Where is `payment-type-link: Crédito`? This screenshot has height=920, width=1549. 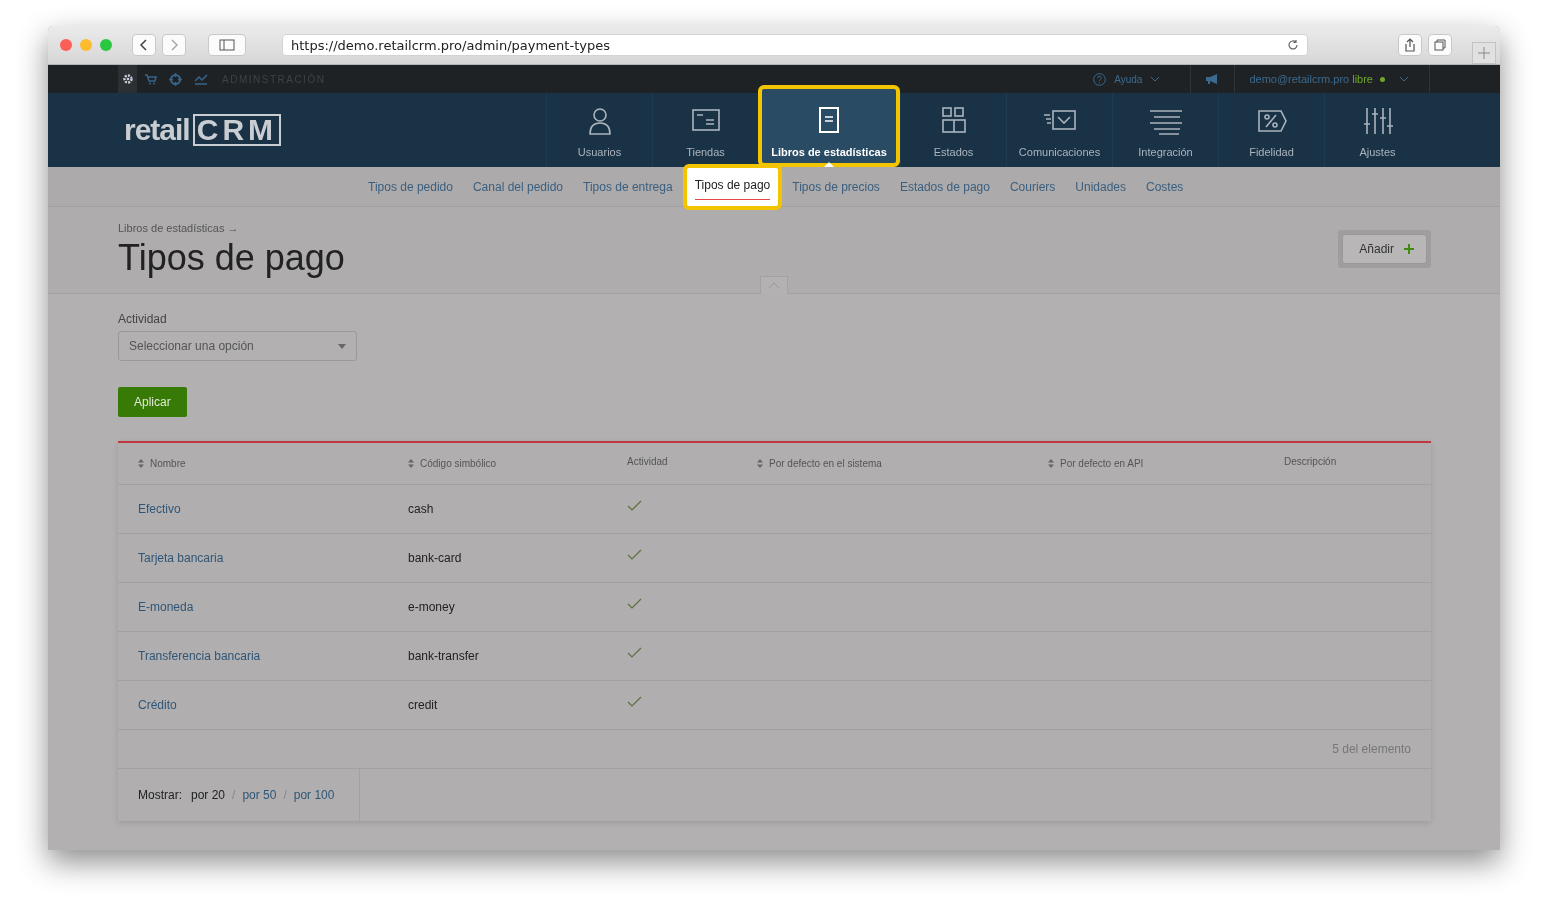 payment-type-link: Crédito is located at coordinates (157, 705).